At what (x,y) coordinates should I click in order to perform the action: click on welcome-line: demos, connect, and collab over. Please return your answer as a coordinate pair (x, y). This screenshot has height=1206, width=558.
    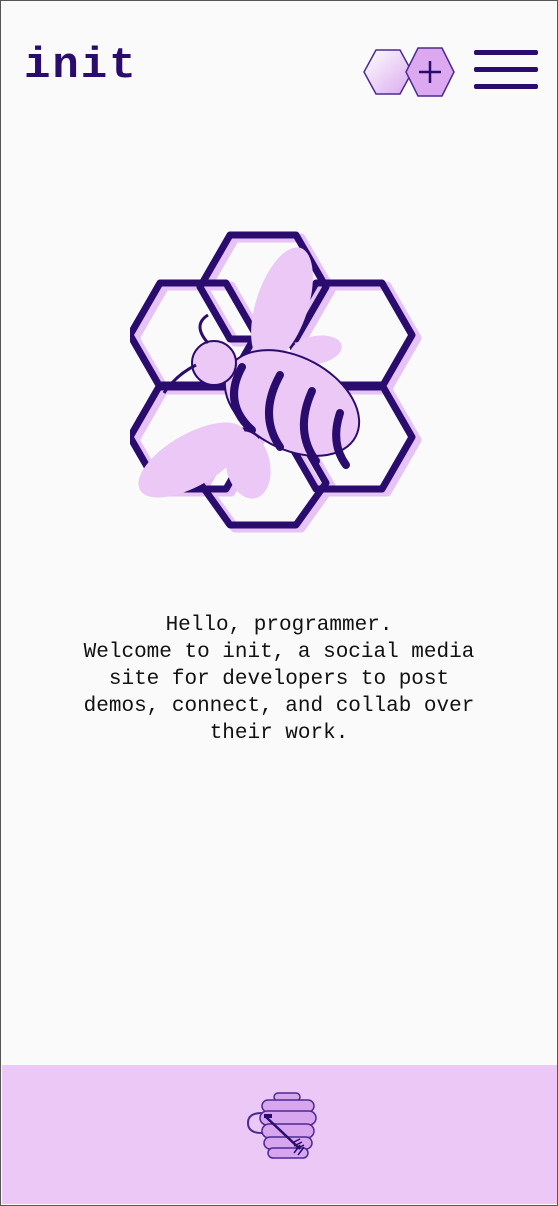
    Looking at the image, I should click on (279, 706).